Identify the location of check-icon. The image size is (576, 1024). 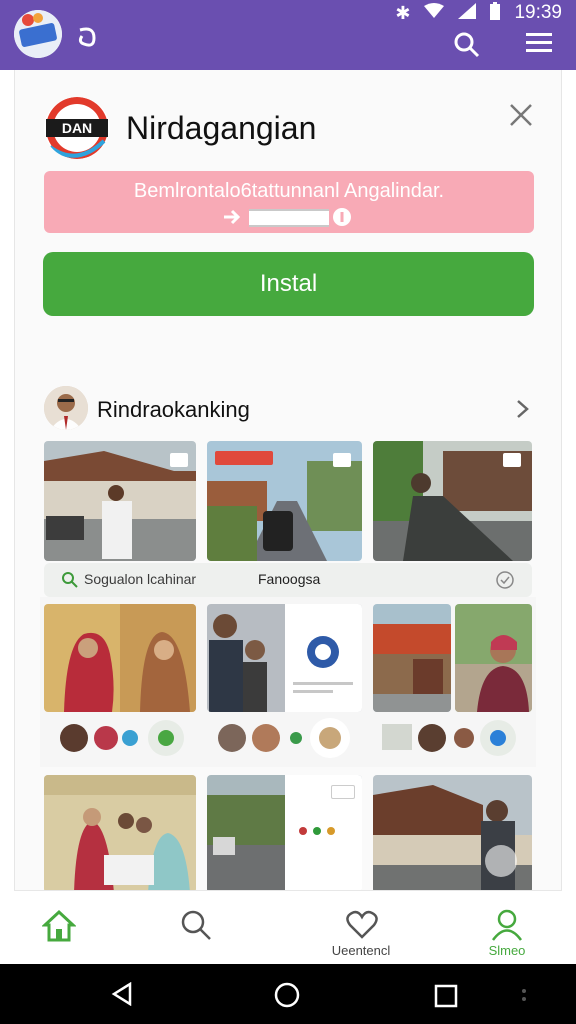
(505, 582).